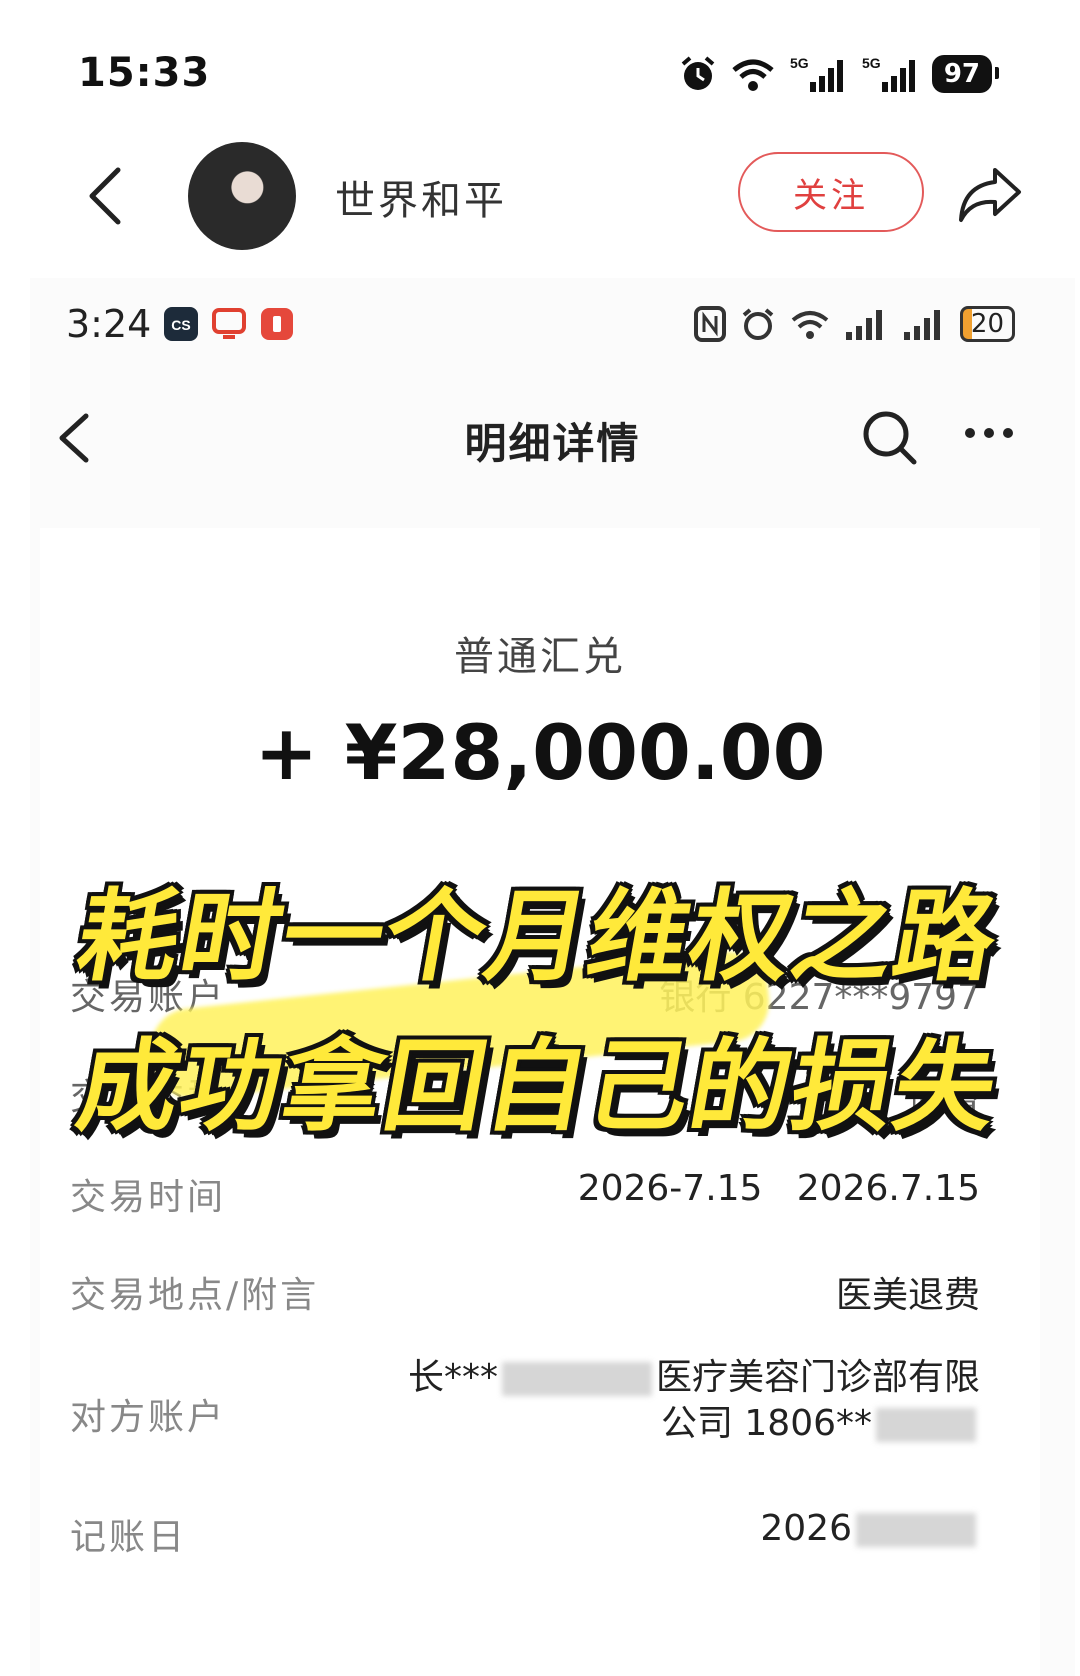 The width and height of the screenshot is (1080, 1676). I want to click on signal-5g-icon-2: 5G, so click(888, 73).